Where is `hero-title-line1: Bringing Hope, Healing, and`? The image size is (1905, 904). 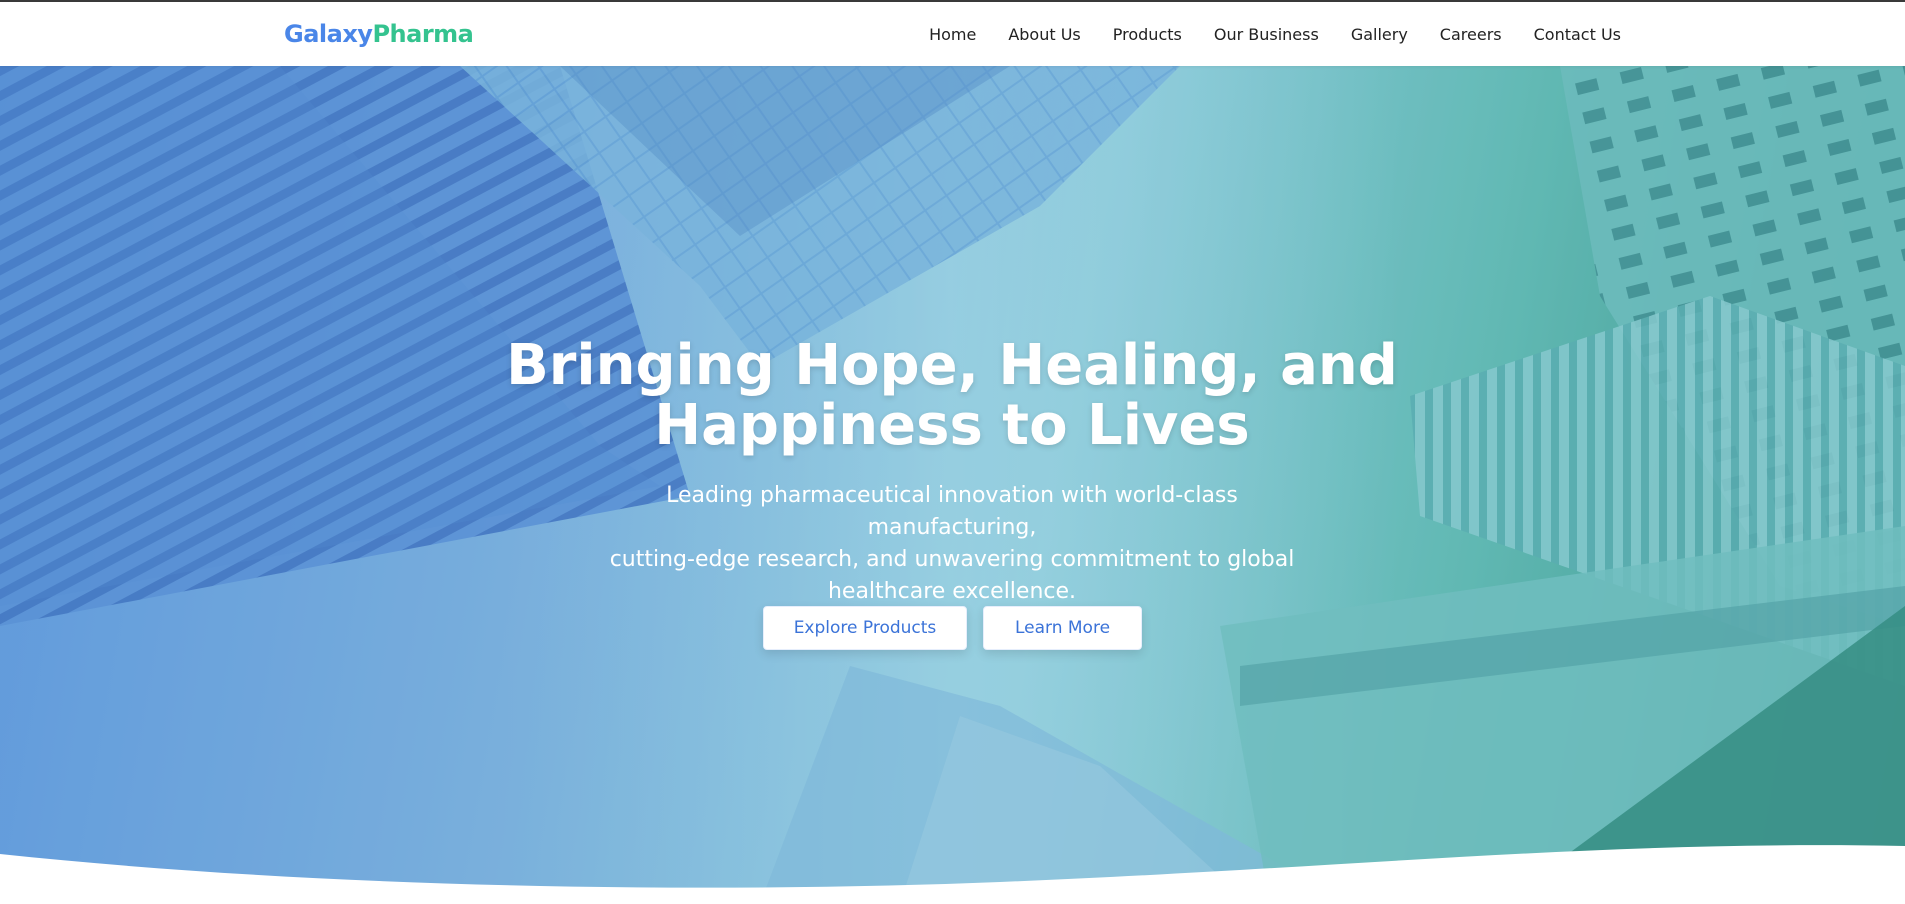
hero-title-line1: Bringing Hope, Healing, and is located at coordinates (952, 365).